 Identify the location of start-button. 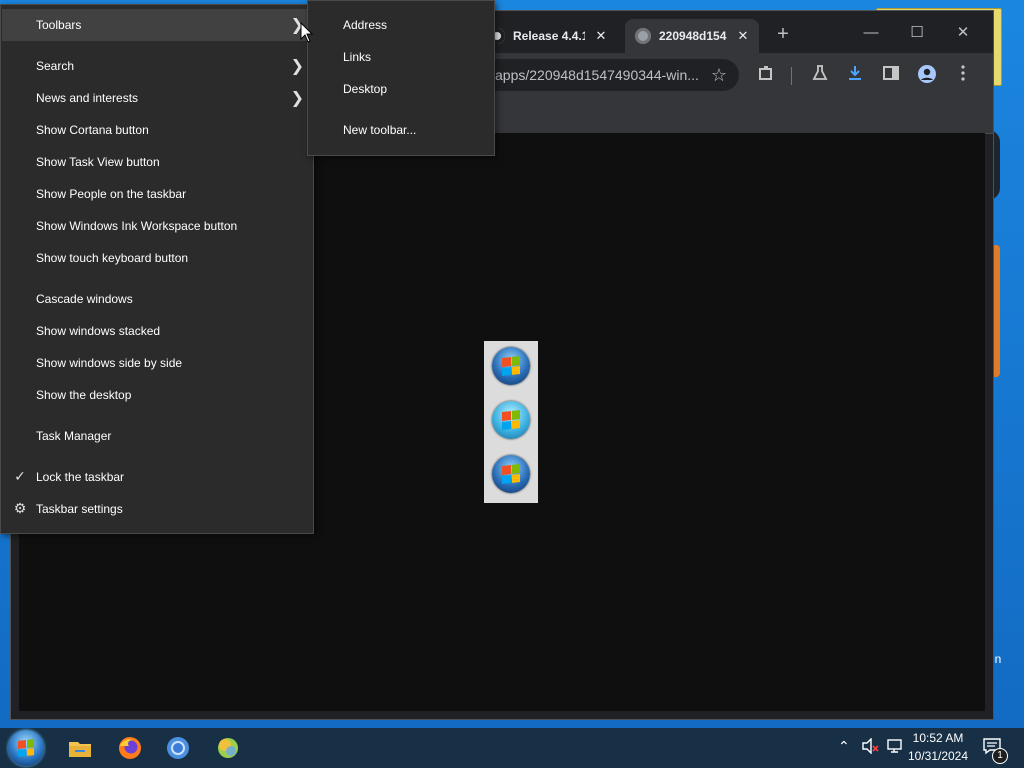
(26, 748).